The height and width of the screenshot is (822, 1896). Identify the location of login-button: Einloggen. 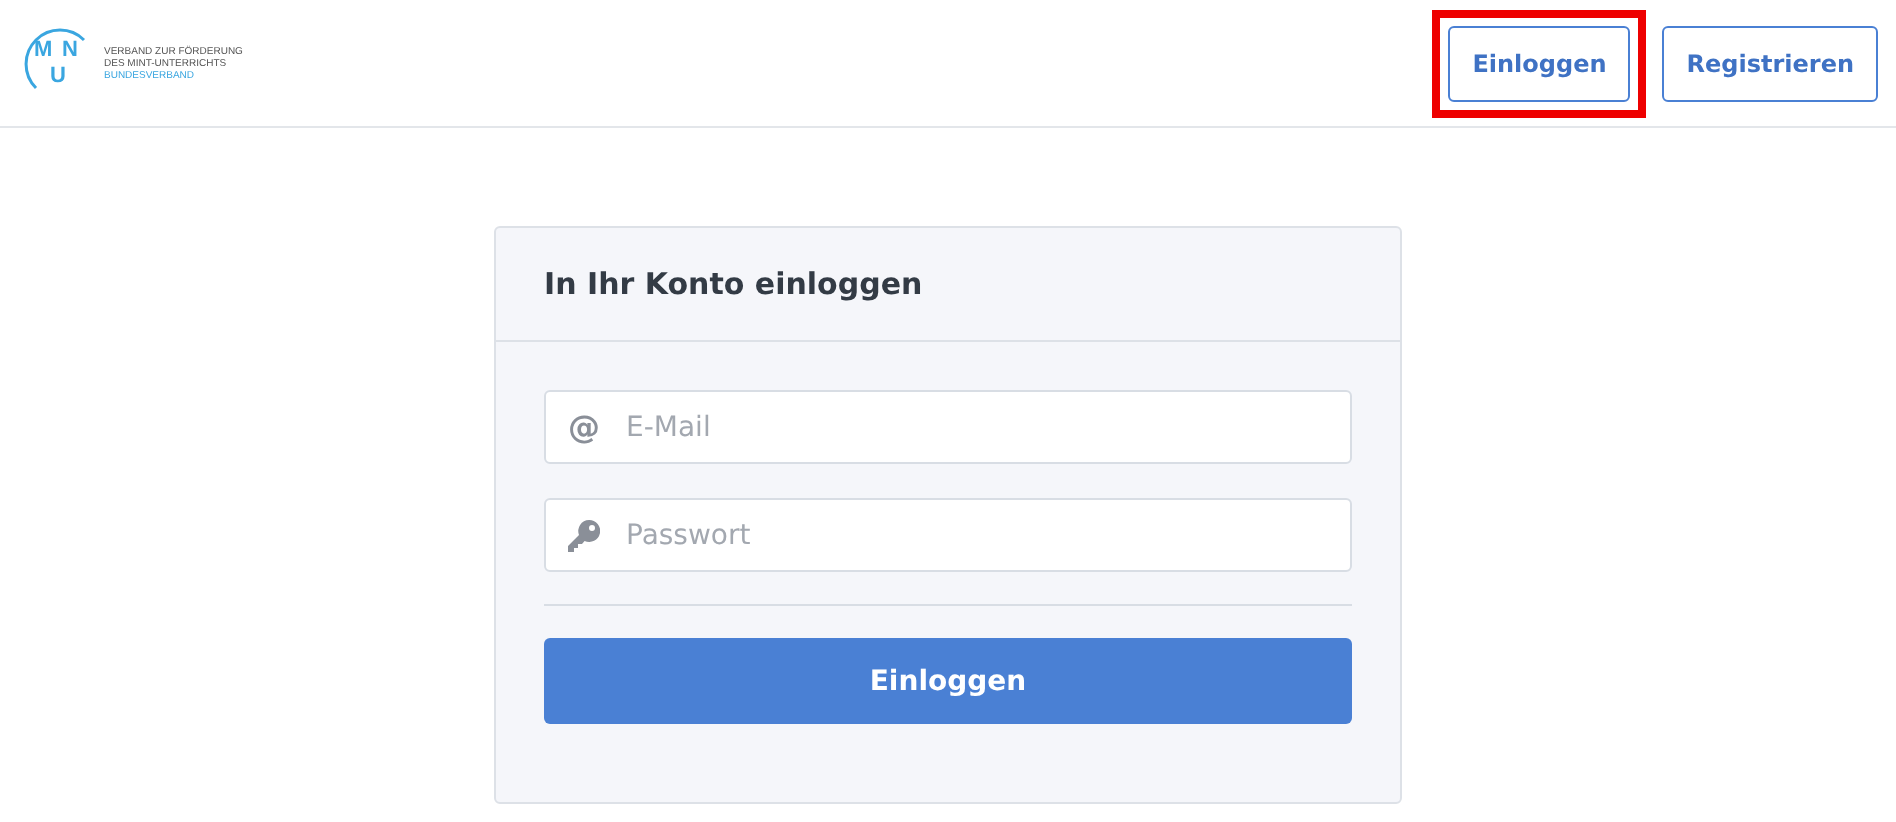
(1539, 63).